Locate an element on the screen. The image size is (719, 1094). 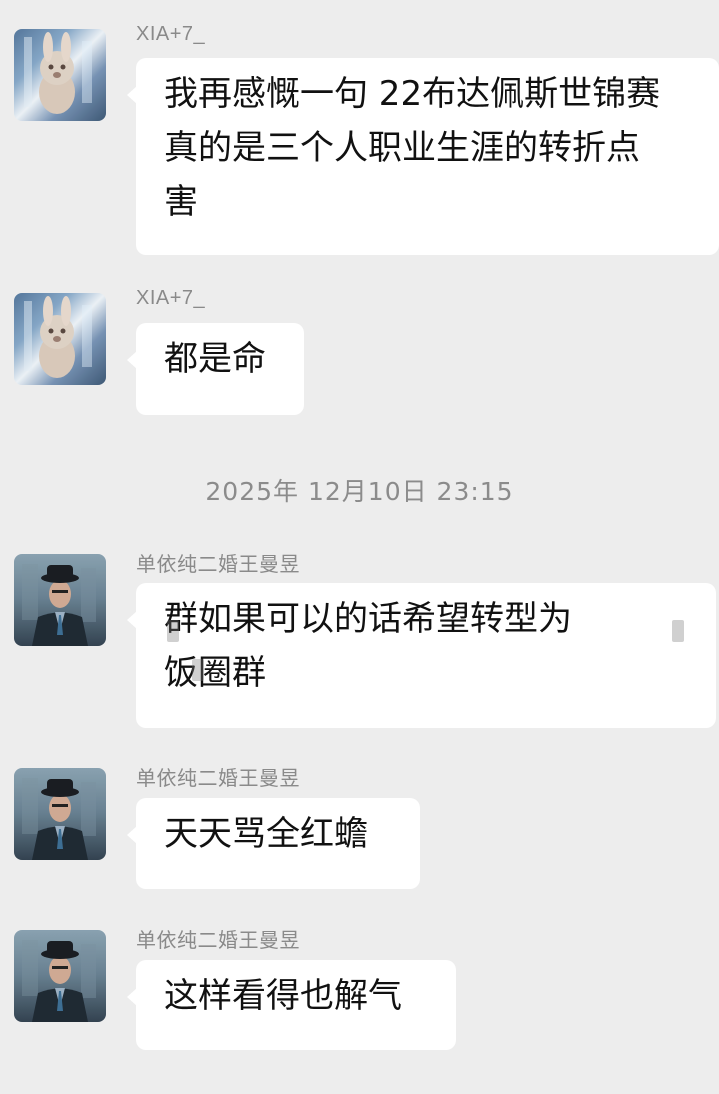
message-bubble: 都是命 is located at coordinates (215, 369).